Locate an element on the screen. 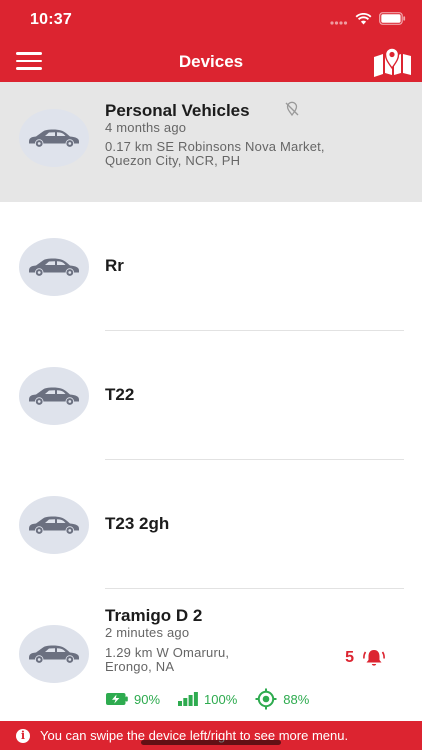 This screenshot has width=422, height=750. alarm-count: 5 is located at coordinates (349, 657).